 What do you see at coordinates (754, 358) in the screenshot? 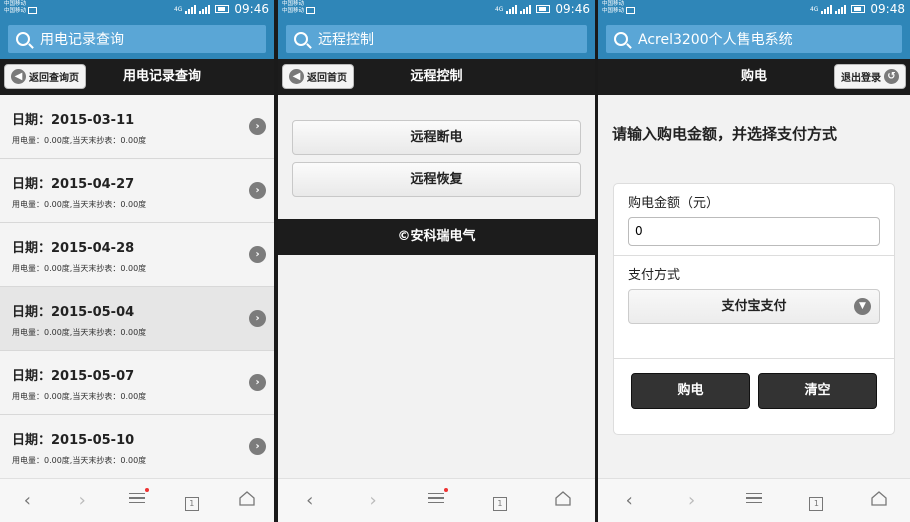
I see `divider` at bounding box center [754, 358].